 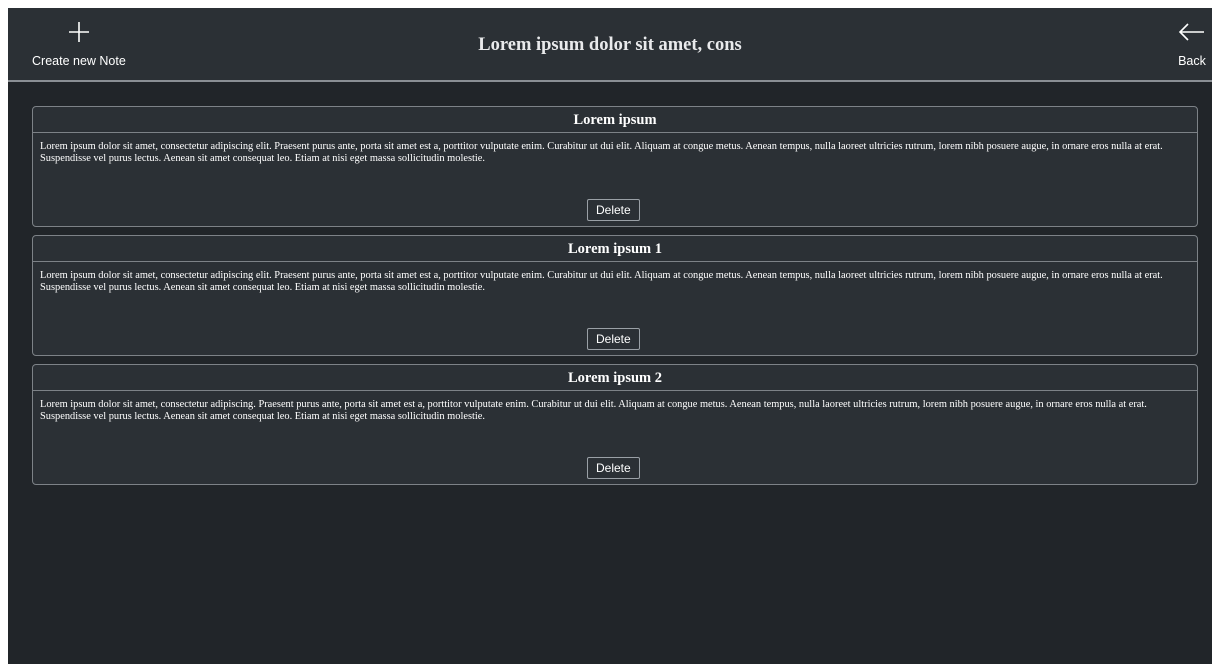 I want to click on arrow-left-icon, so click(x=1191, y=32).